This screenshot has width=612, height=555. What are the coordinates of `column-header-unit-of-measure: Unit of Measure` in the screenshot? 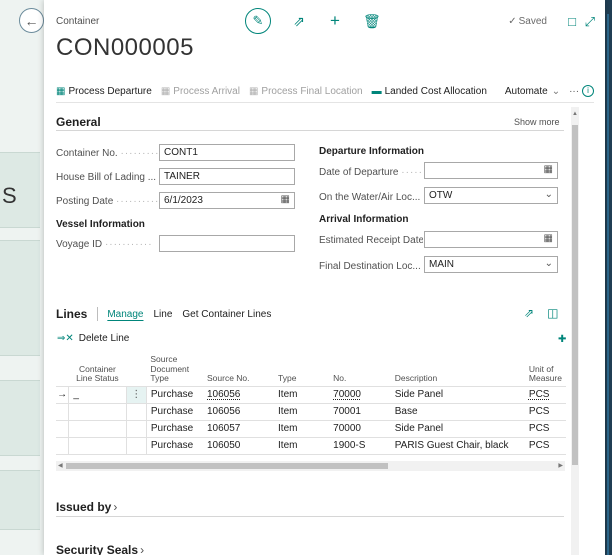 It's located at (545, 368).